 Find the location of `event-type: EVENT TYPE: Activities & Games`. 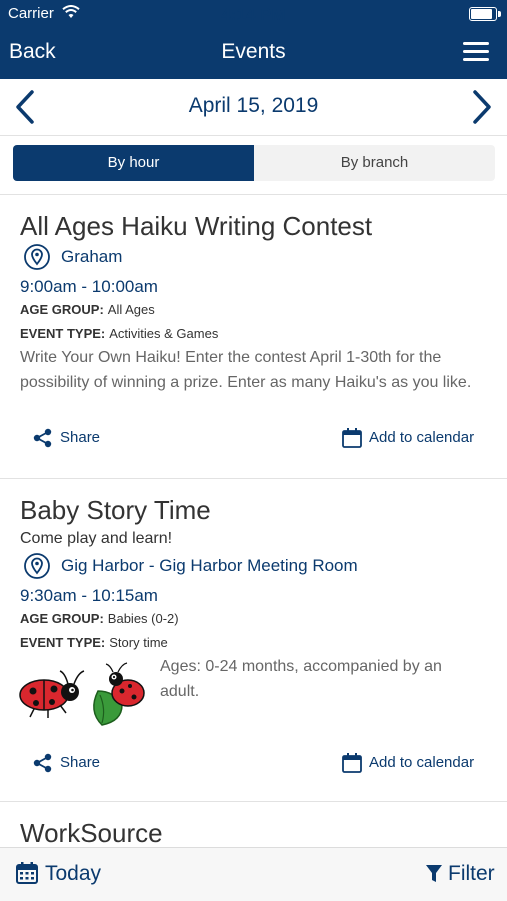

event-type: EVENT TYPE: Activities & Games is located at coordinates (119, 333).